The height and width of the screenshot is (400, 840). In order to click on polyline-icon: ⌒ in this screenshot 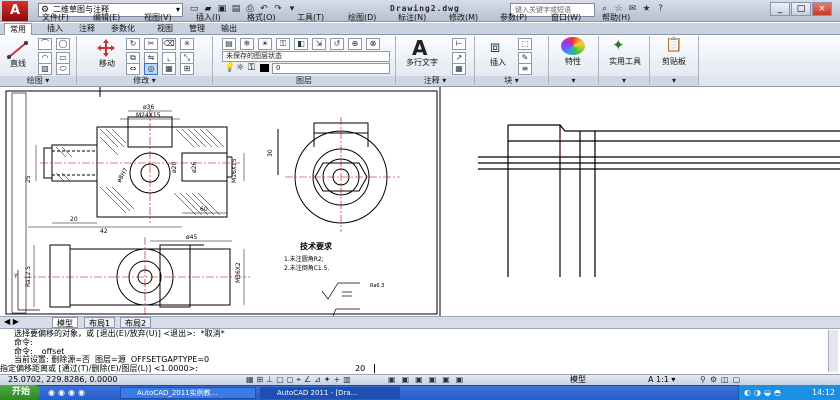, I will do `click(45, 44)`.